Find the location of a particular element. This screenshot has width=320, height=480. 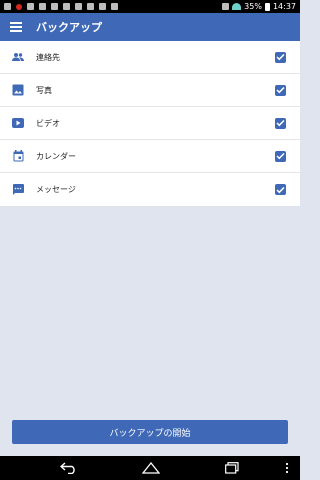

start-backup-button: バックアップの開始 is located at coordinates (150, 432).